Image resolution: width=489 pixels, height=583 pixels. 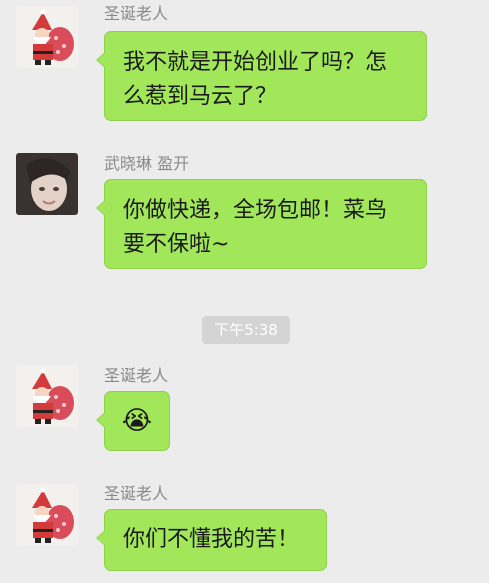 I want to click on crying-face-icon: 😭, so click(x=137, y=421).